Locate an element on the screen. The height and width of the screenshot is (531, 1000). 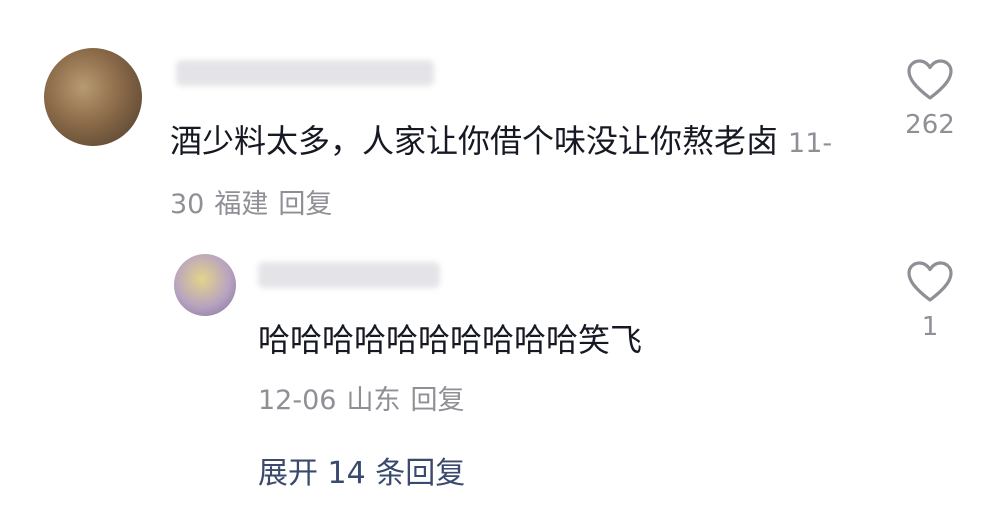
main-comment-reply-button: 回复 is located at coordinates (305, 204).